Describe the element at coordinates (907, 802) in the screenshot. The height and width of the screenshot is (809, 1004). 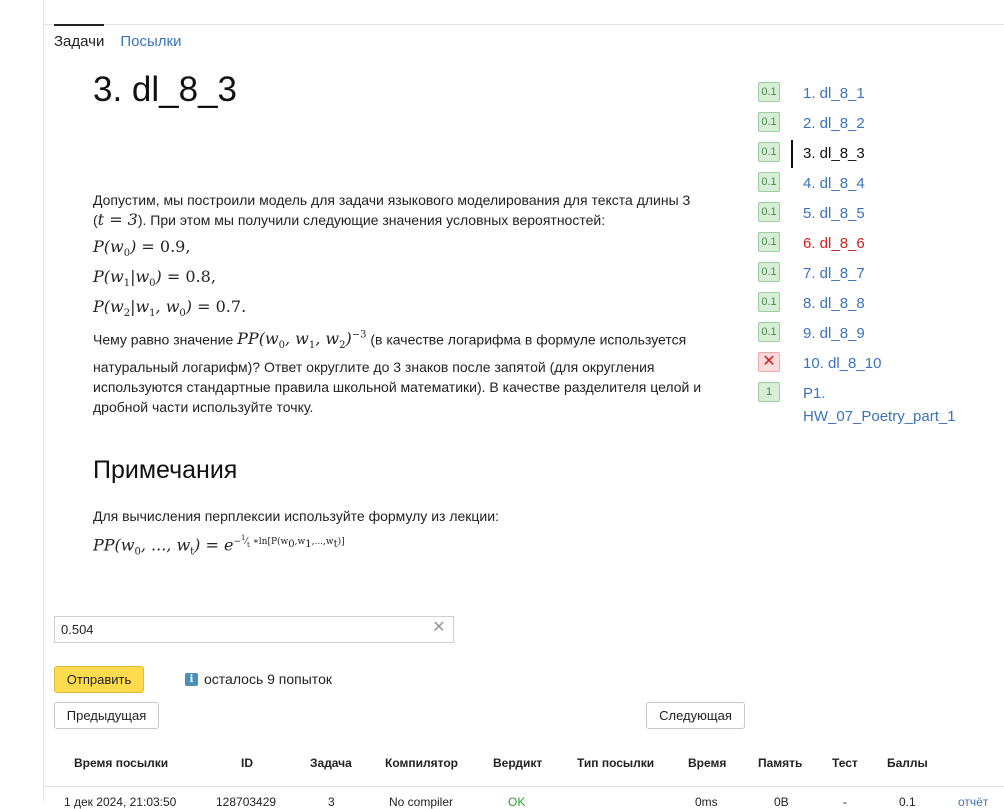
I see `cell-score: 0.1` at that location.